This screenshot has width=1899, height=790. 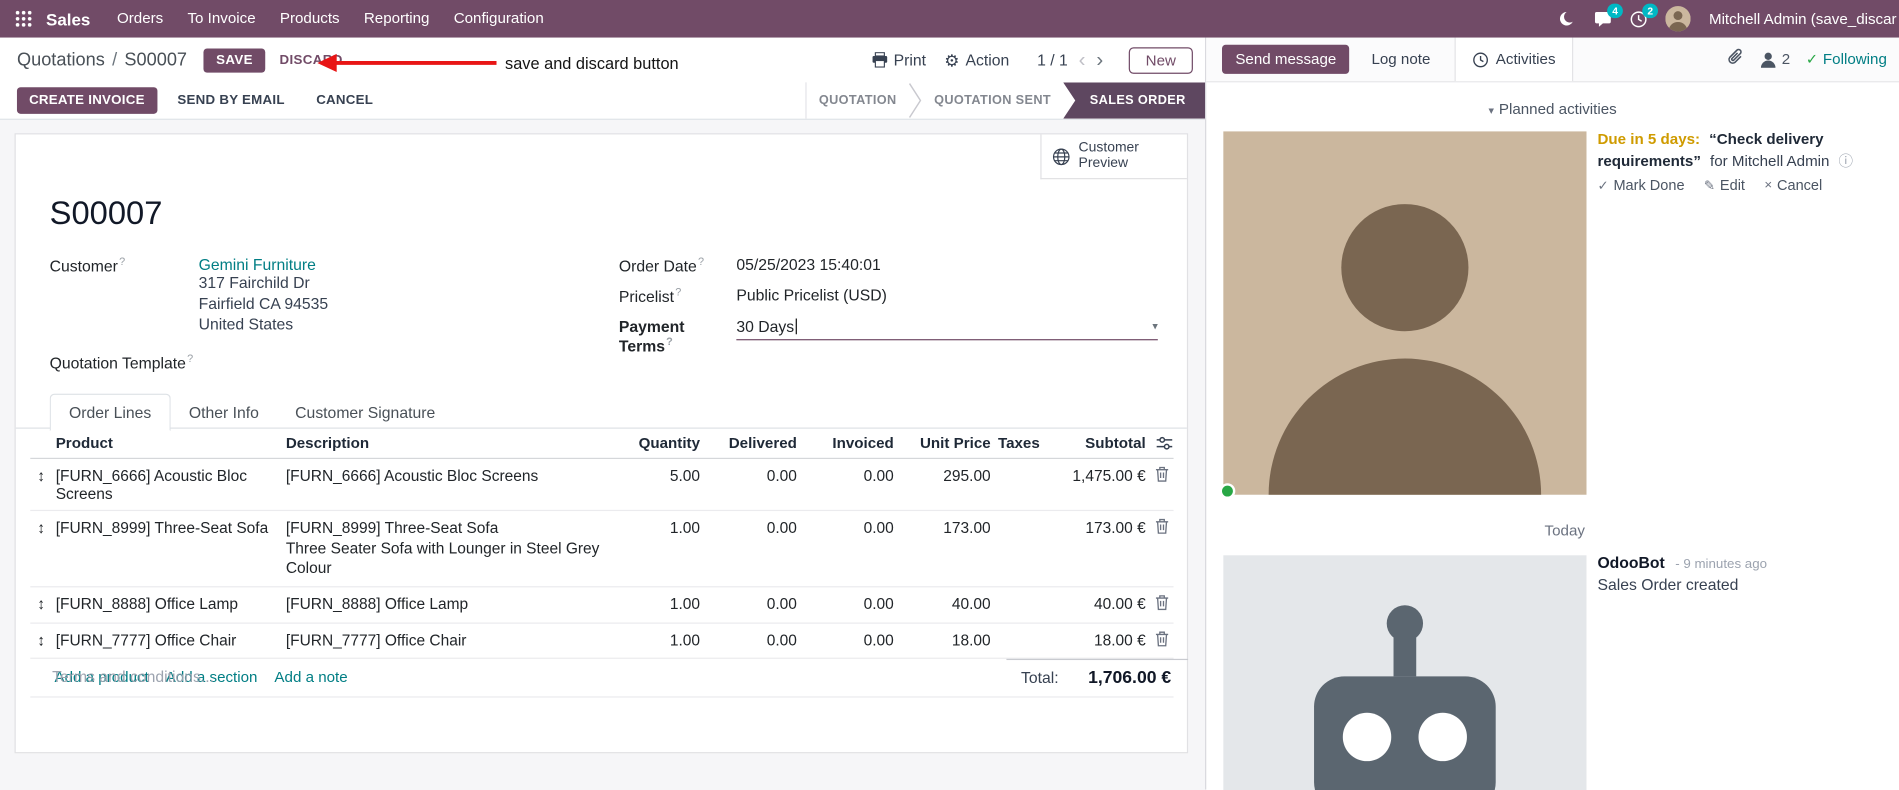 I want to click on action-button: ⚙ Action, so click(x=976, y=60).